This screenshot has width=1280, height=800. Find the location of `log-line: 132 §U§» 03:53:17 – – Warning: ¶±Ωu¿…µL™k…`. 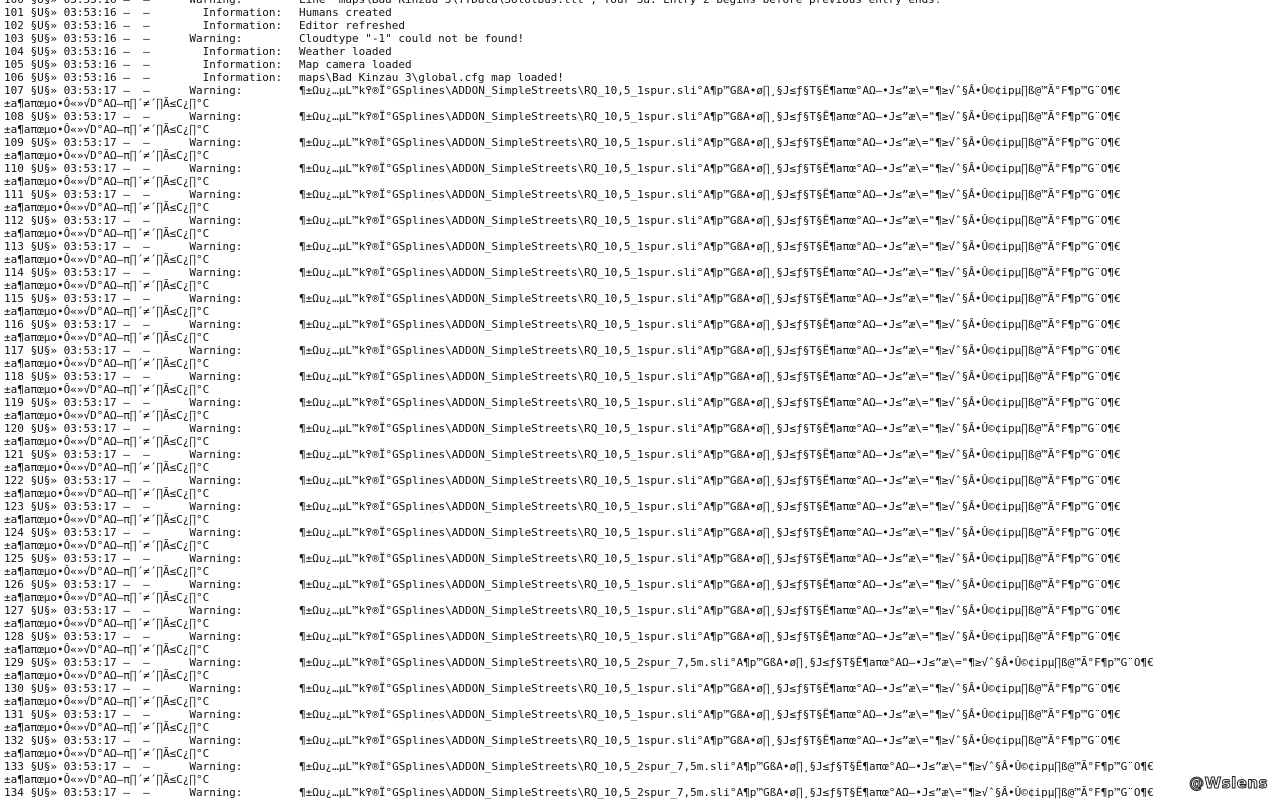

log-line: 132 §U§» 03:53:17 – – Warning: ¶±Ωu¿…µL™k… is located at coordinates (640, 740).